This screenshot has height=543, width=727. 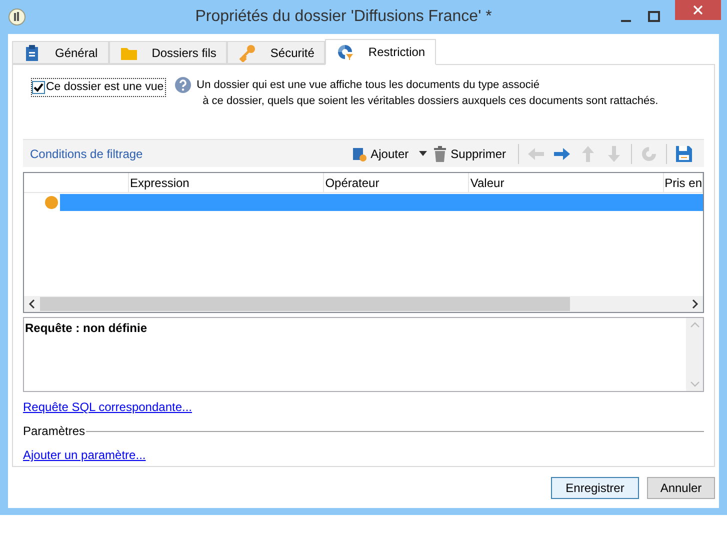 I want to click on close-button, so click(x=698, y=10).